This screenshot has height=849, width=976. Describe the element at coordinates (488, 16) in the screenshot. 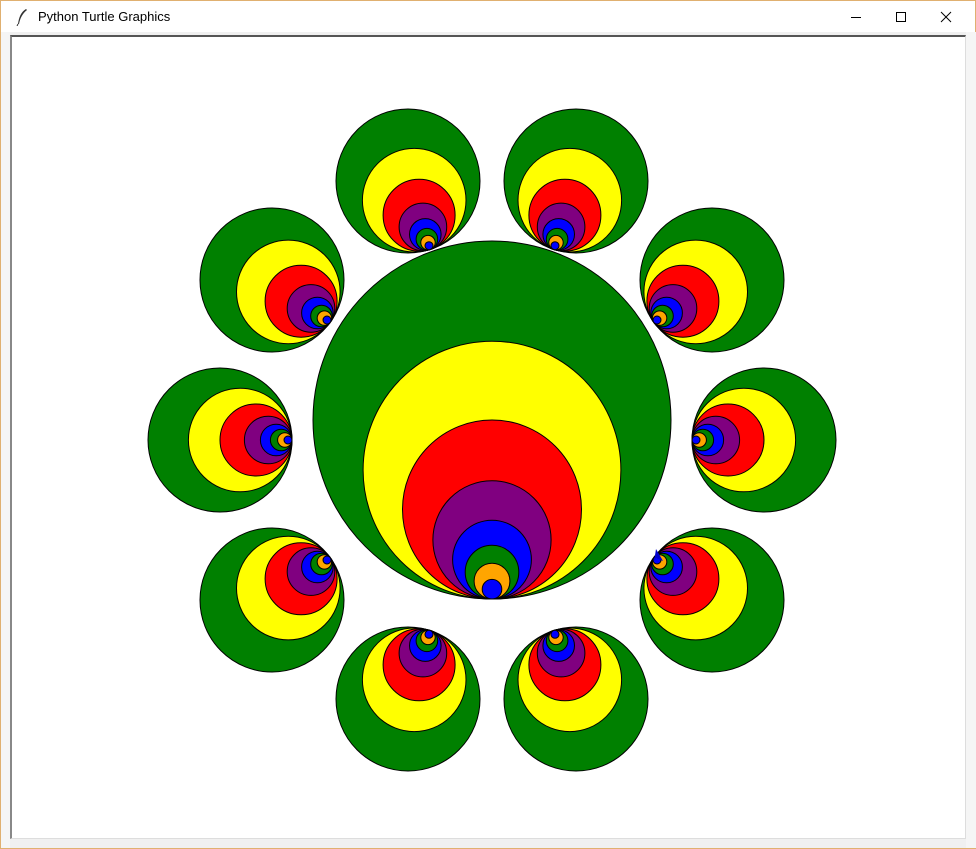

I see `title-bar: Python Turtle Graphics` at that location.